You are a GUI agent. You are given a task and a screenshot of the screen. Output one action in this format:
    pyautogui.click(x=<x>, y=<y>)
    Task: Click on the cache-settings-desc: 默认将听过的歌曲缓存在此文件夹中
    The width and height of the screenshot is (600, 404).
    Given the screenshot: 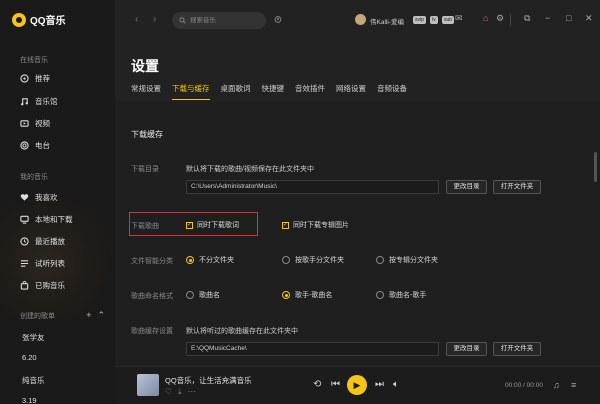 What is the action you would take?
    pyautogui.click(x=242, y=331)
    